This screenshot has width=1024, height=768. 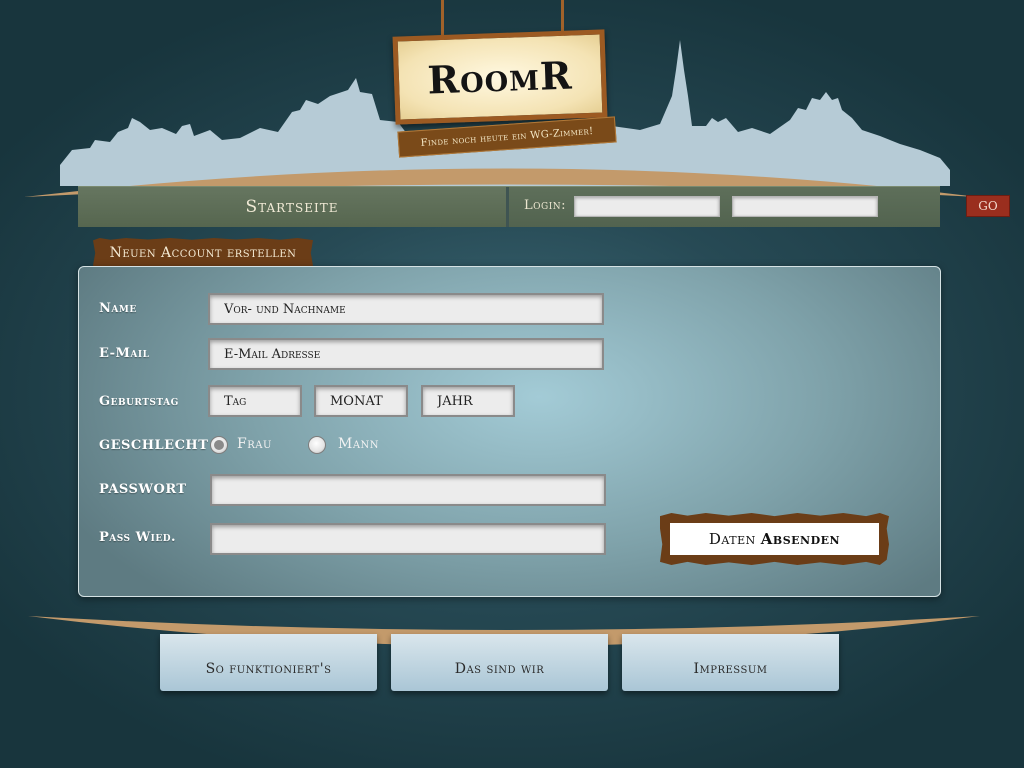 I want to click on login-username-input, so click(x=647, y=206).